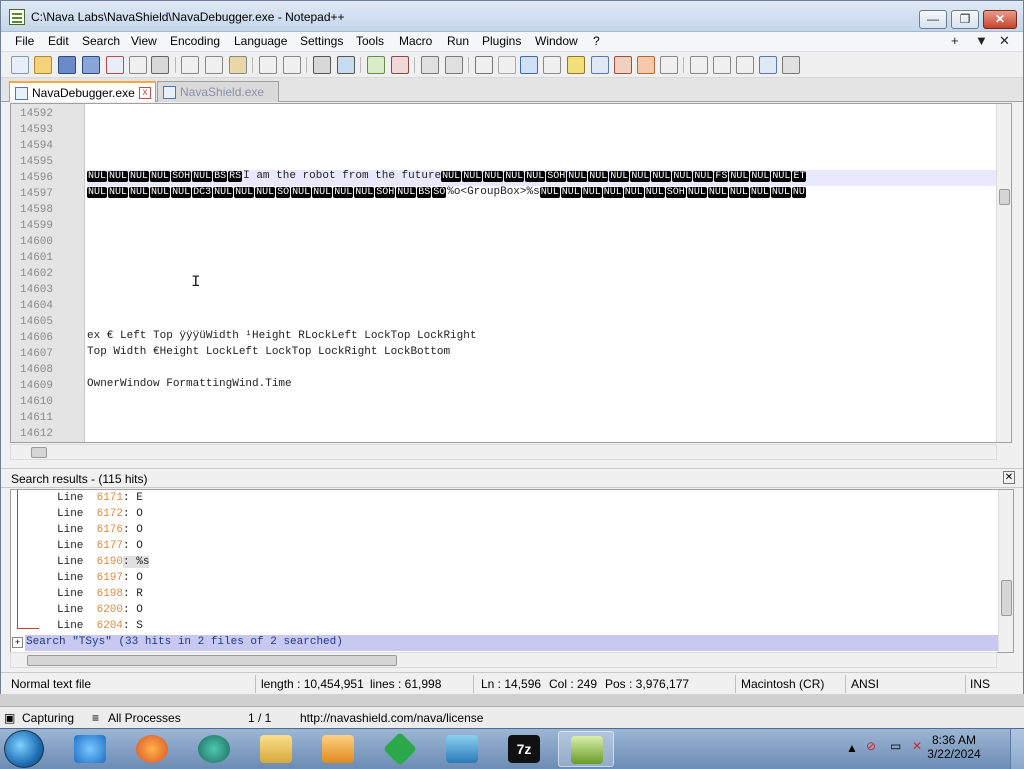  What do you see at coordinates (67, 65) in the screenshot?
I see `save-icon` at bounding box center [67, 65].